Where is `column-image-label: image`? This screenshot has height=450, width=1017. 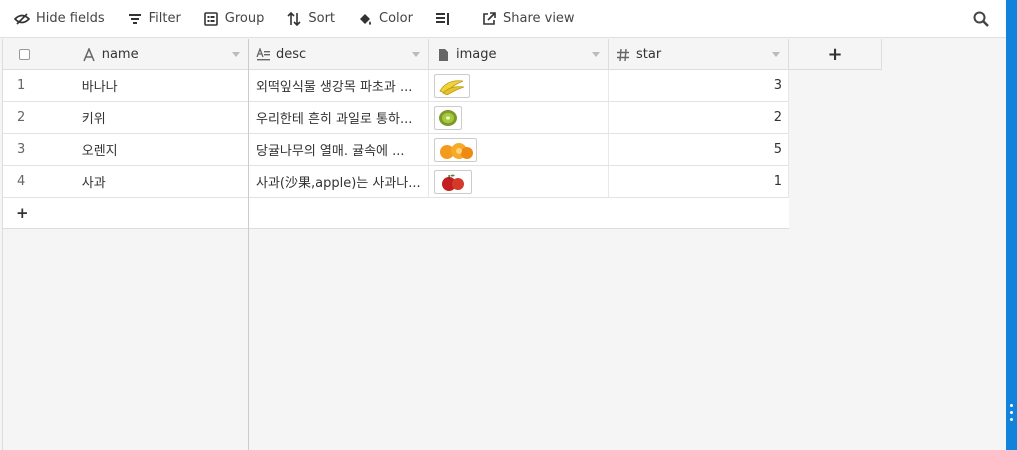 column-image-label: image is located at coordinates (476, 54).